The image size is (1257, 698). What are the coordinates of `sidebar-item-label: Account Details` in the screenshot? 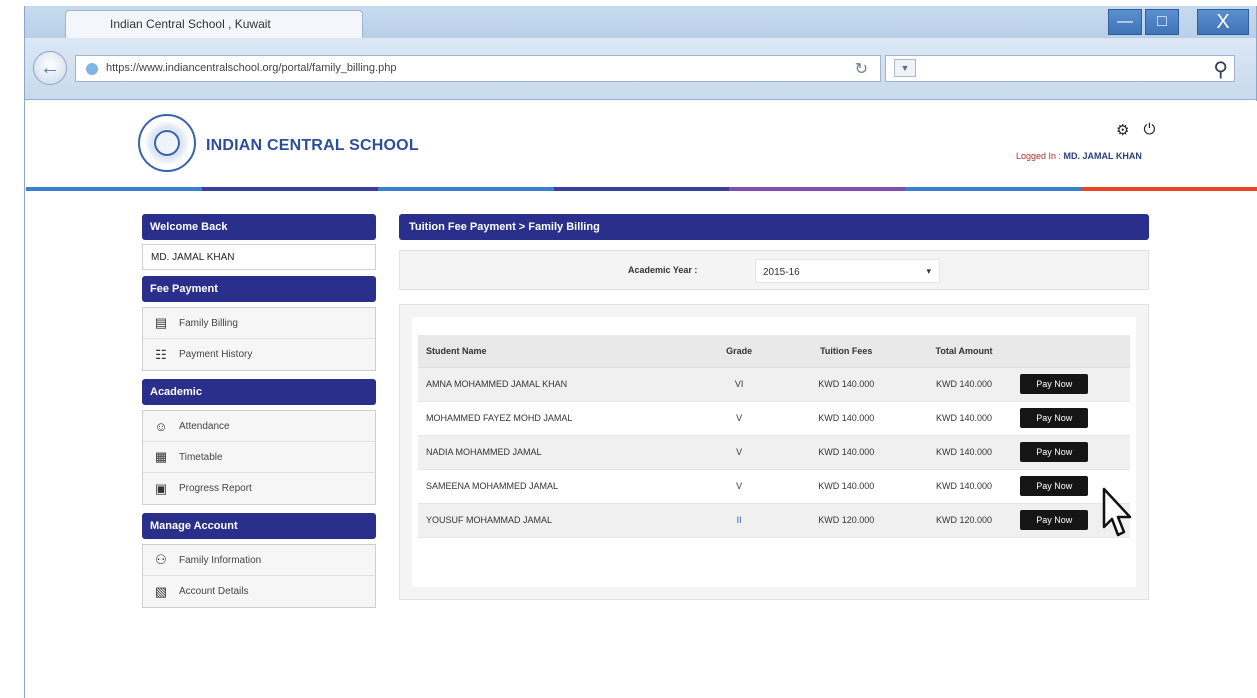 It's located at (214, 591).